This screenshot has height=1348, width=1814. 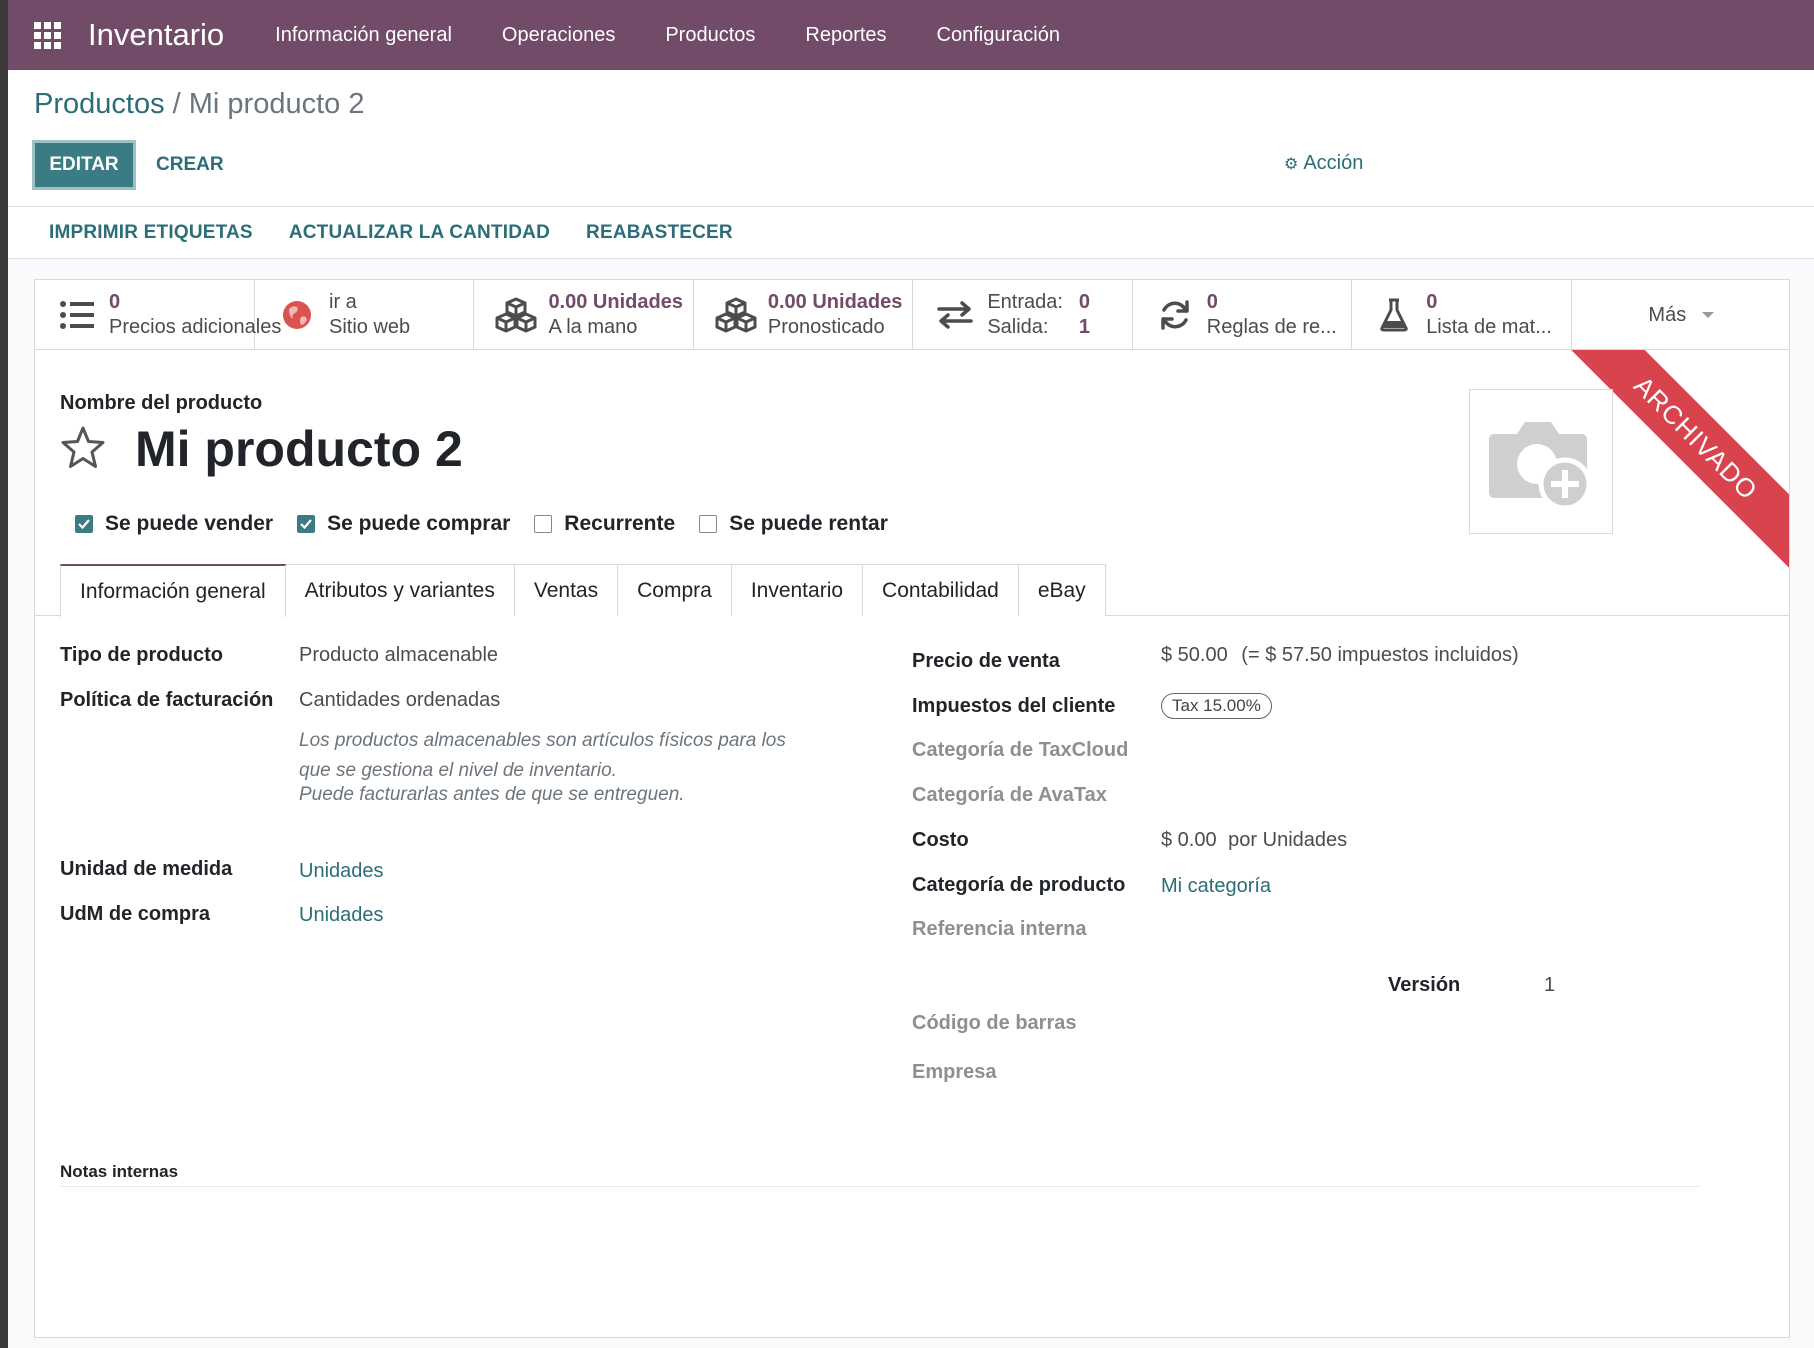 I want to click on product-category-field: Mi categoría, so click(x=1216, y=886).